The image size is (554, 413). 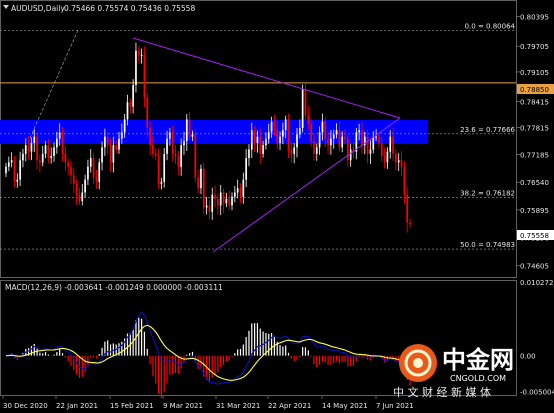 I want to click on watermark-brand: 中金网, so click(x=478, y=360).